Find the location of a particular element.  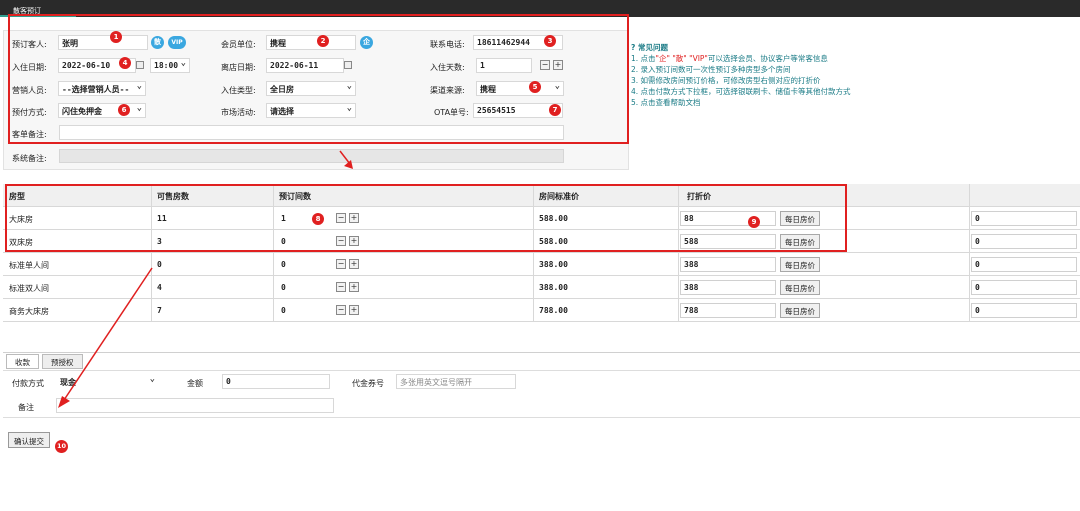

annotation-badge: 10 is located at coordinates (61, 446).